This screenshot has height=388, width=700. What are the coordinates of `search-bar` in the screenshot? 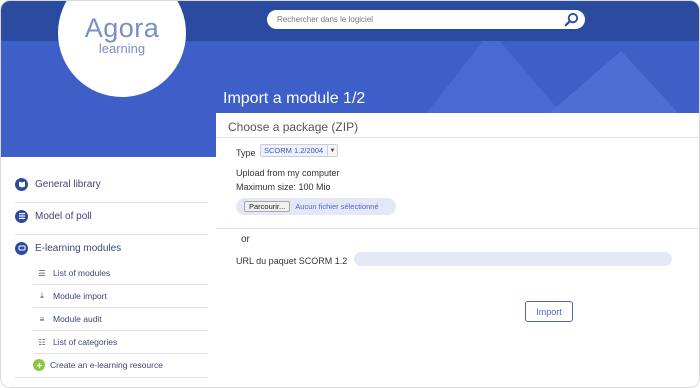 It's located at (426, 19).